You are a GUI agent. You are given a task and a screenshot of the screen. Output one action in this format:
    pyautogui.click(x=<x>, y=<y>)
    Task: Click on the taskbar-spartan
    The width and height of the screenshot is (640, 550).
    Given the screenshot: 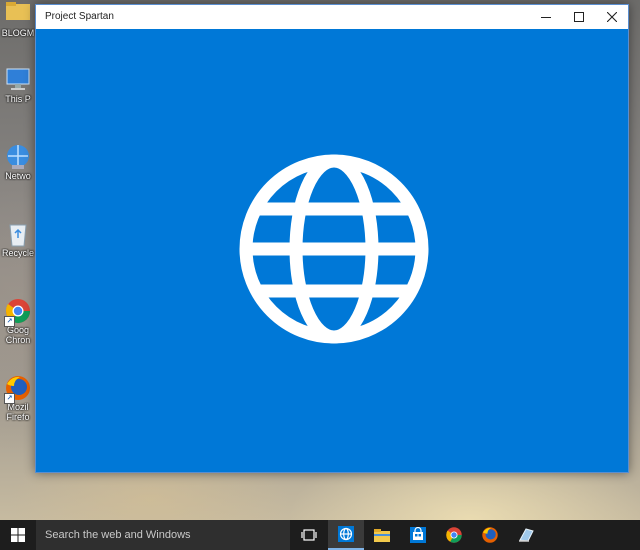 What is the action you would take?
    pyautogui.click(x=346, y=535)
    